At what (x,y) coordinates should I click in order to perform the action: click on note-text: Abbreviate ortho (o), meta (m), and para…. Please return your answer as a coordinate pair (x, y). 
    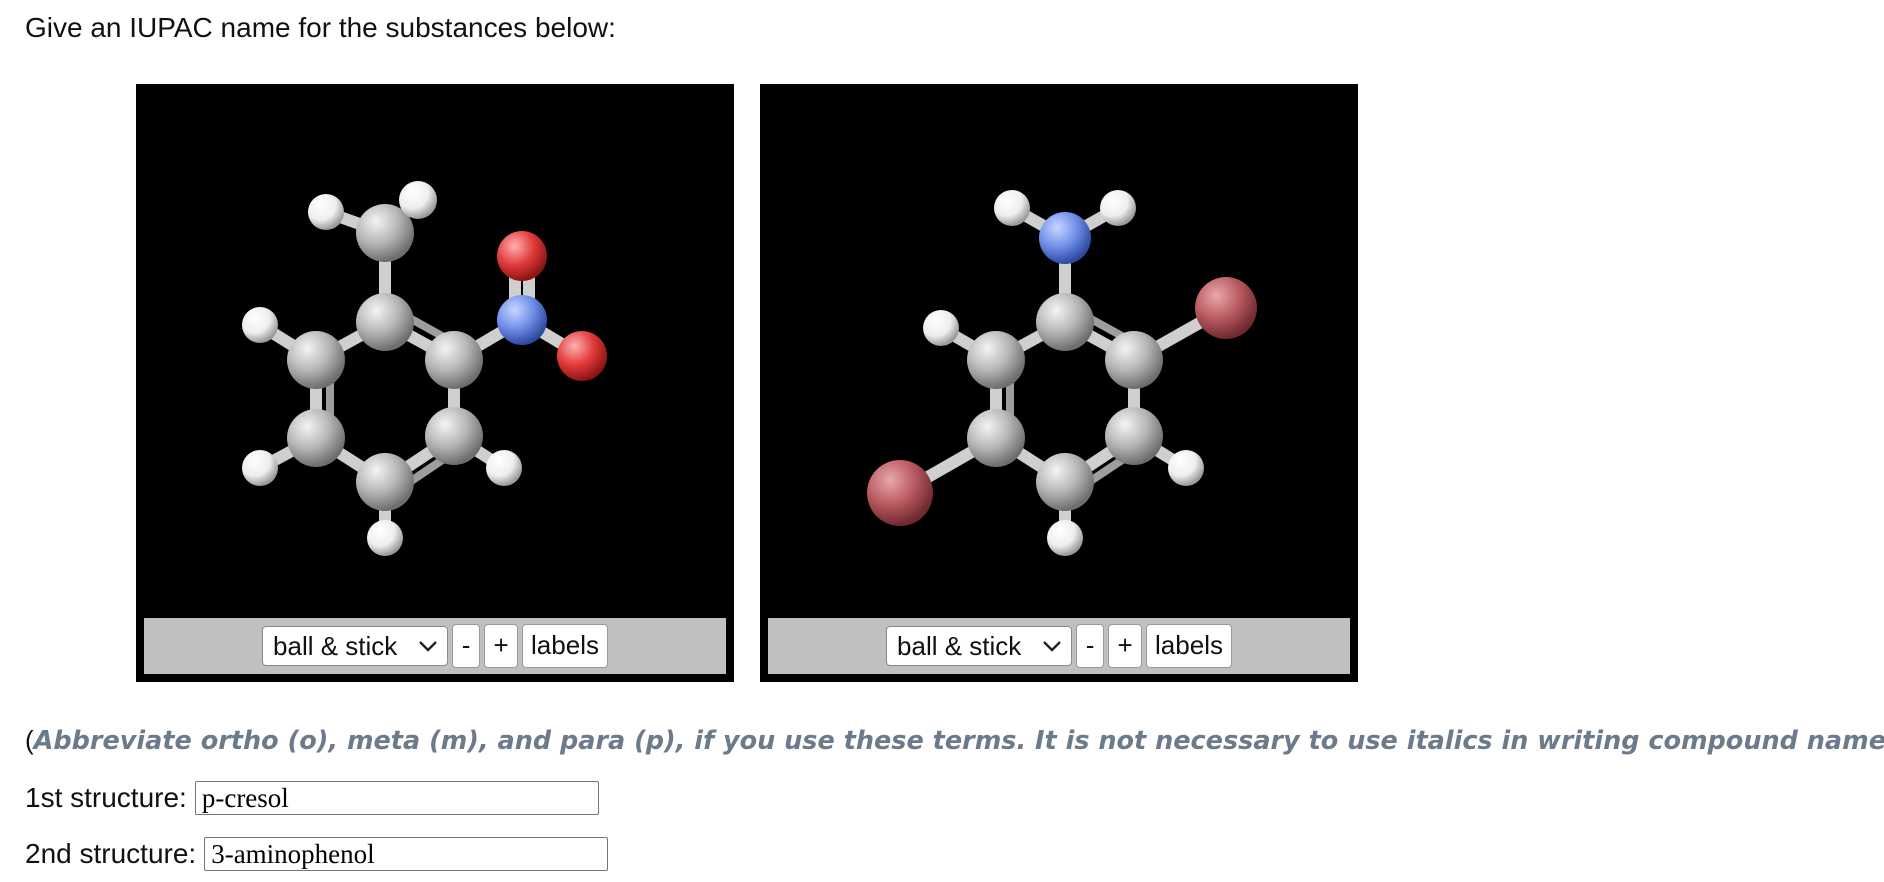
    Looking at the image, I should click on (958, 741).